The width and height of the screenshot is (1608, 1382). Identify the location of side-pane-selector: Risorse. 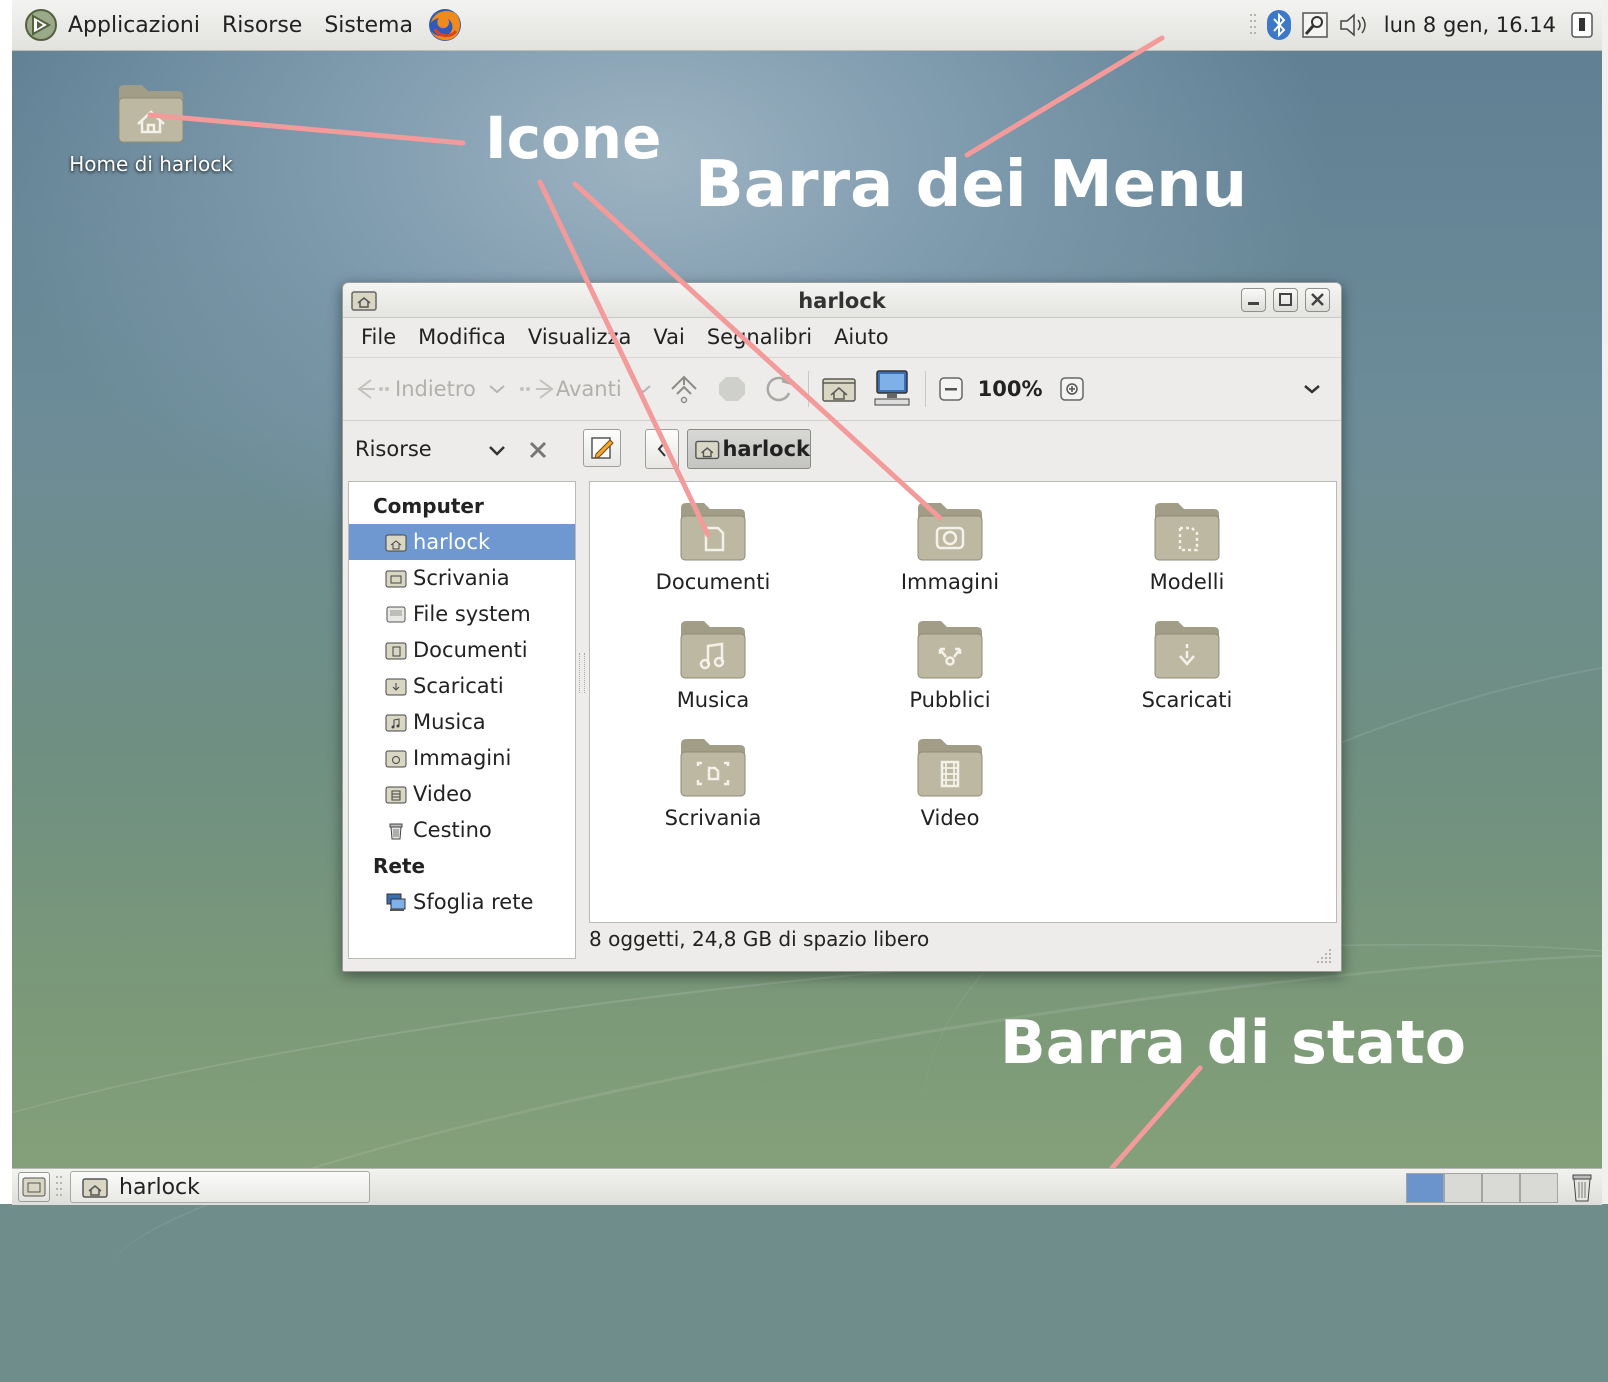
(393, 449).